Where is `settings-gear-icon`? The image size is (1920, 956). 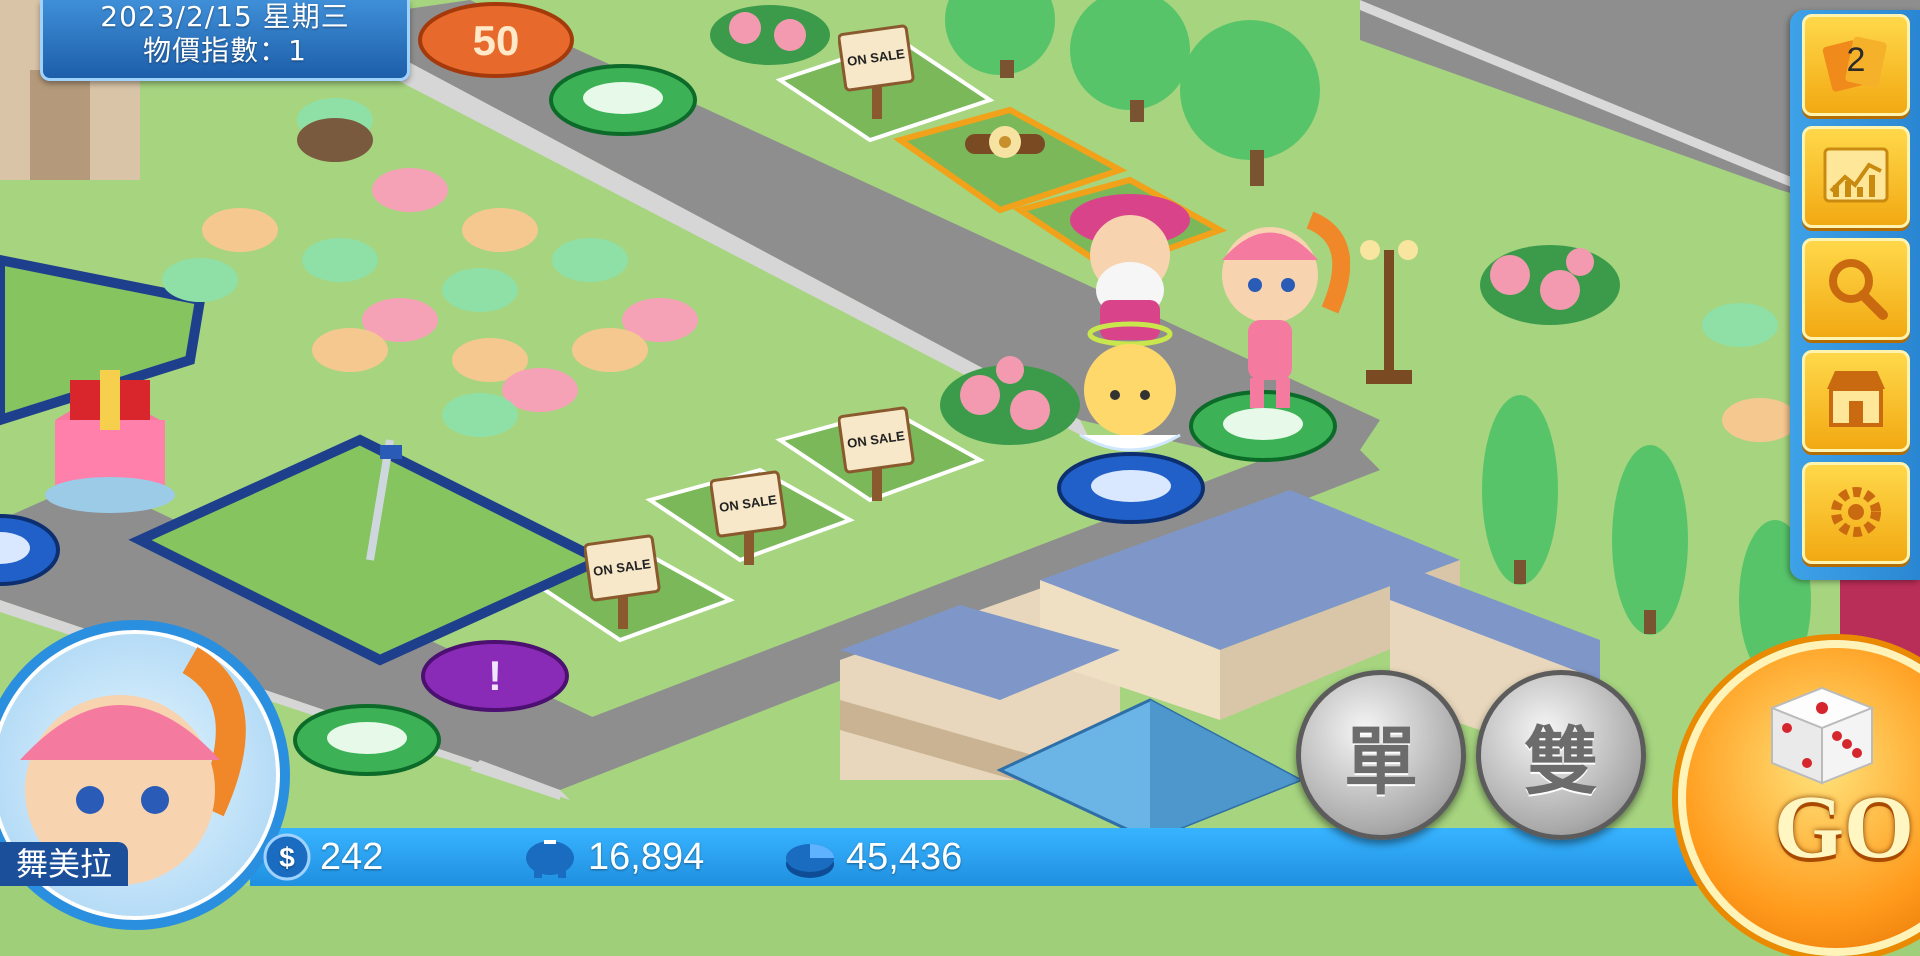 settings-gear-icon is located at coordinates (1856, 512).